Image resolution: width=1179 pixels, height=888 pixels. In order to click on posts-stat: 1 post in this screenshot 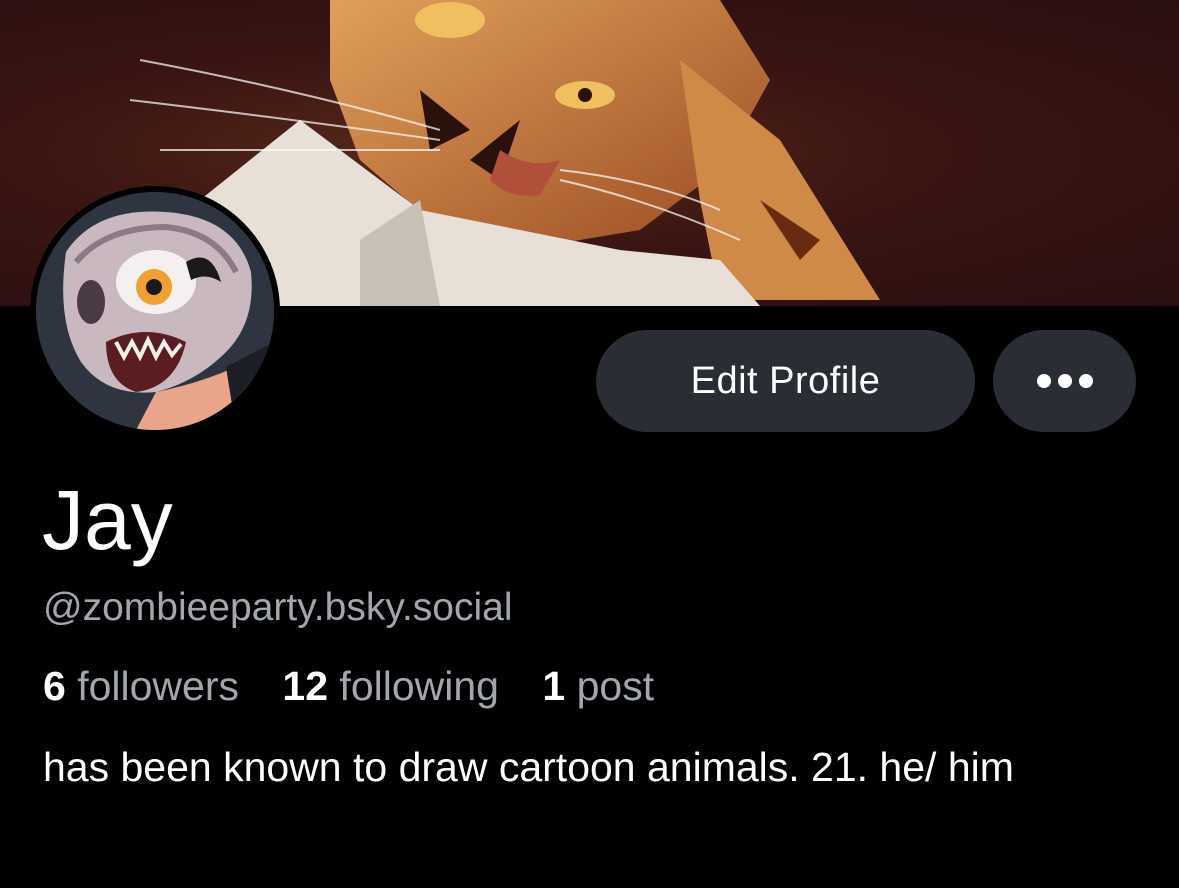, I will do `click(598, 686)`.